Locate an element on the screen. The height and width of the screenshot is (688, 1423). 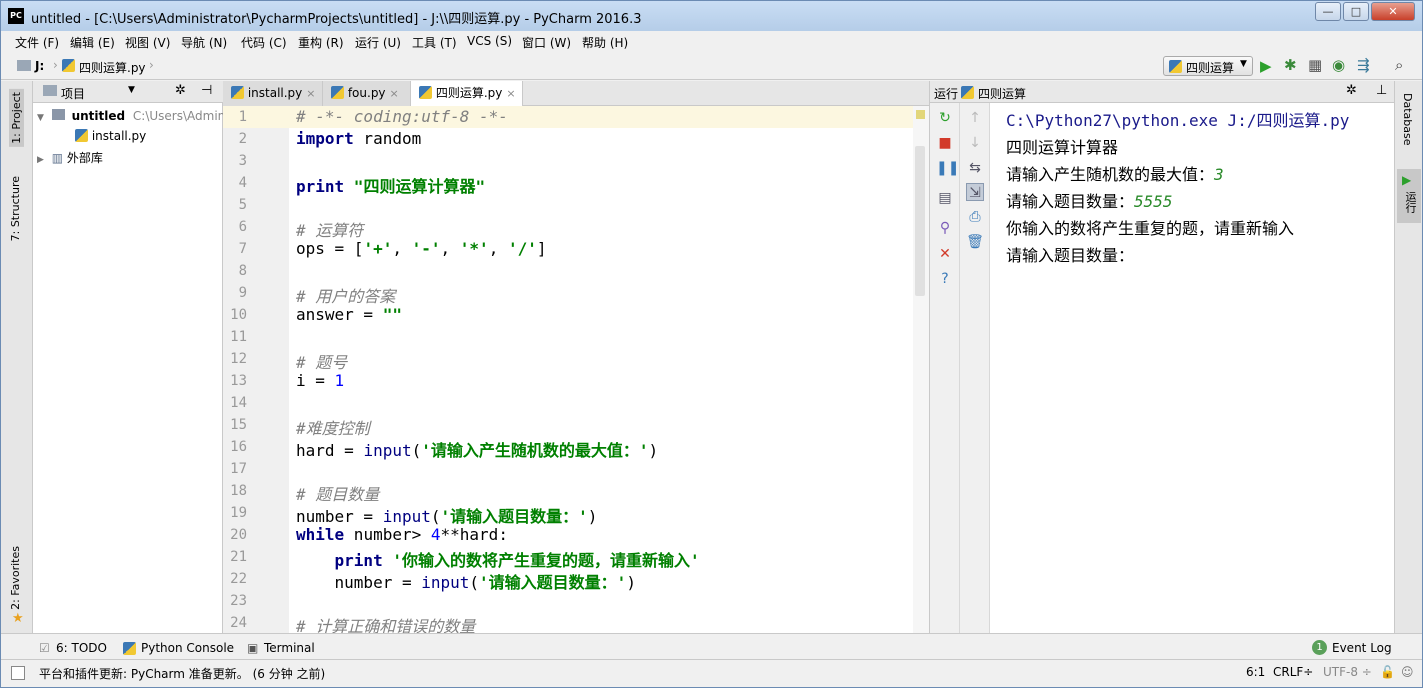
layout-icon: ▤ is located at coordinates (945, 198).